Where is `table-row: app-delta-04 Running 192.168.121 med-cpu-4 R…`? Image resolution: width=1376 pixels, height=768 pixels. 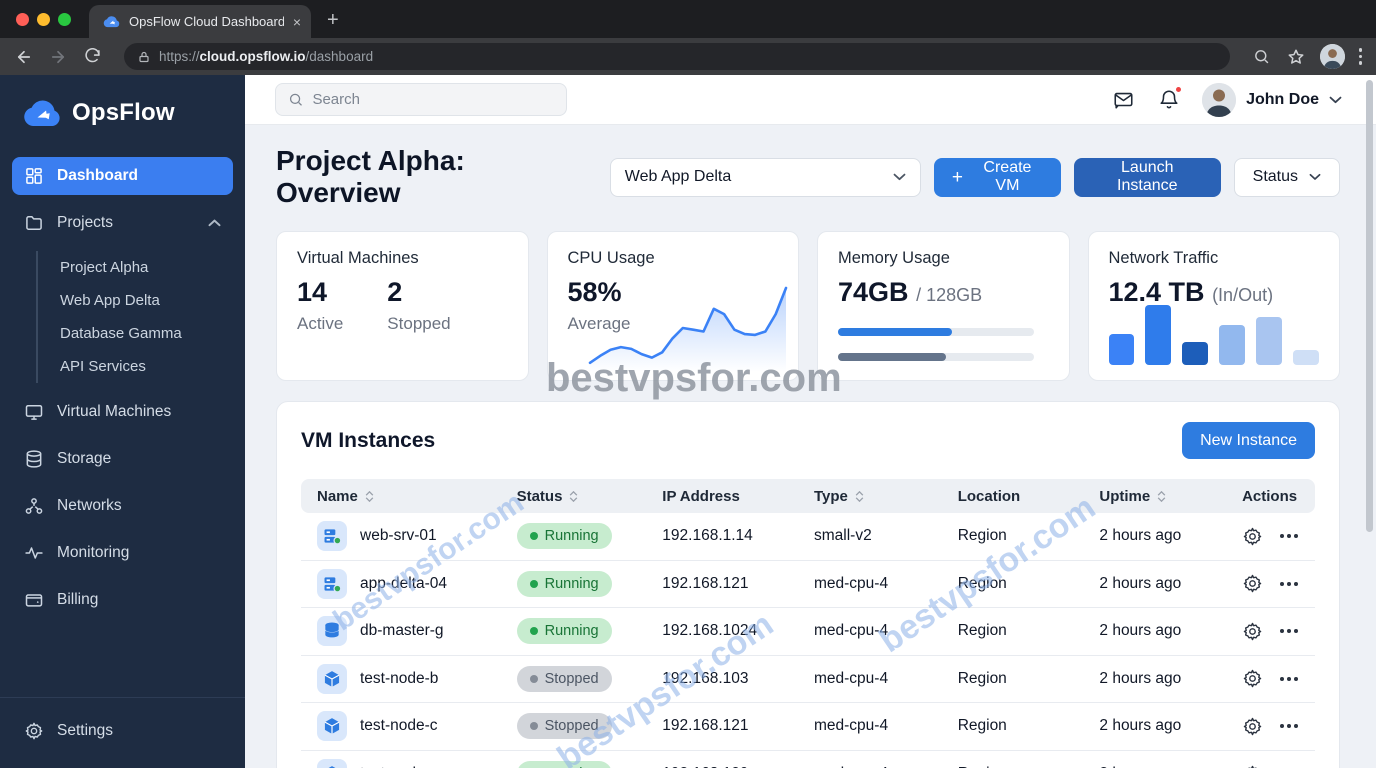 table-row: app-delta-04 Running 192.168.121 med-cpu-4 R… is located at coordinates (808, 584).